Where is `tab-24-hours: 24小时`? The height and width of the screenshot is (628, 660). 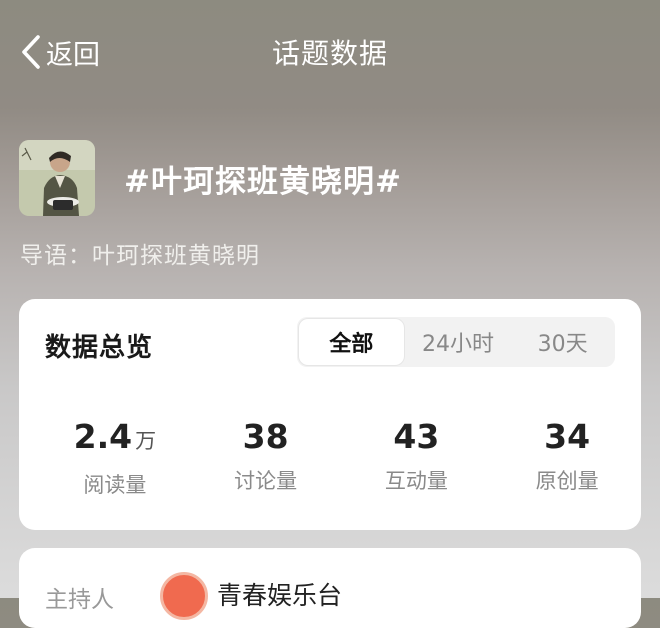 tab-24-hours: 24小时 is located at coordinates (458, 342).